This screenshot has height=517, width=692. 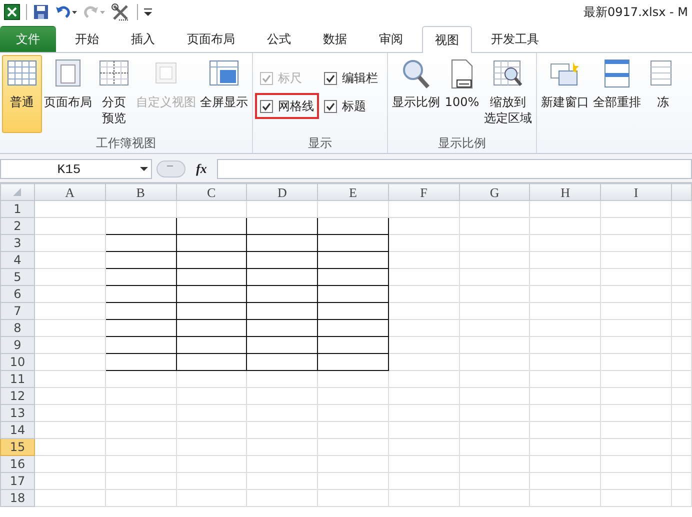 I want to click on row-header: 12, so click(x=17, y=396).